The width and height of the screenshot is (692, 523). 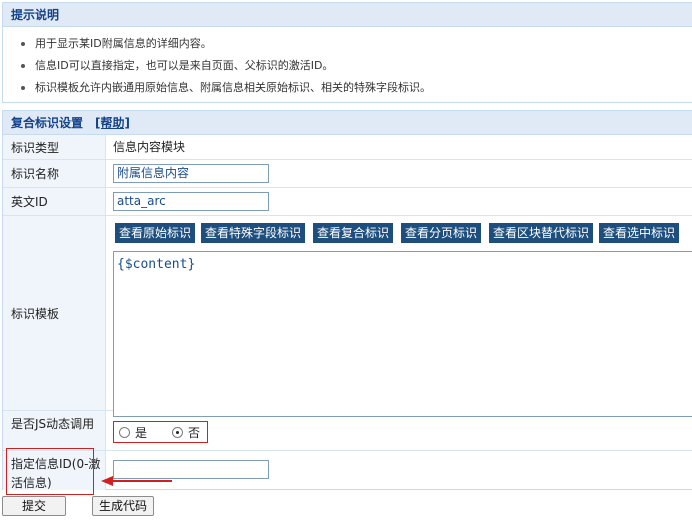 What do you see at coordinates (347, 202) in the screenshot?
I see `row-english-id: 英文ID atta_arc` at bounding box center [347, 202].